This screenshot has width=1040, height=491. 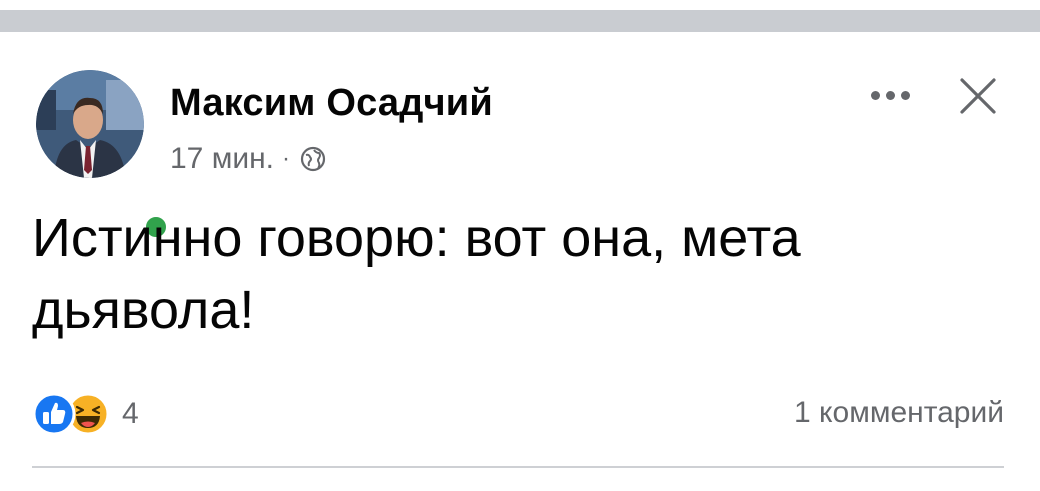 I want to click on avatar, so click(x=103, y=156).